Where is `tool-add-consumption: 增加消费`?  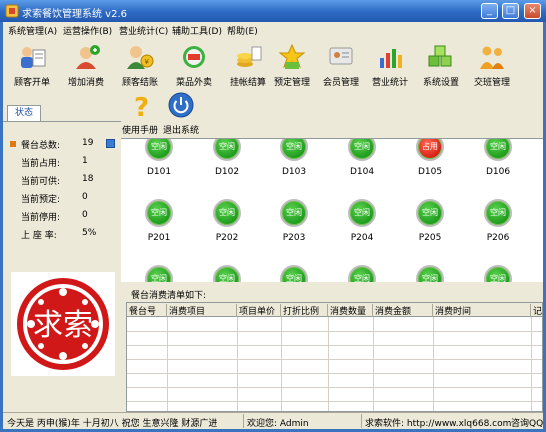 tool-add-consumption: 增加消费 is located at coordinates (86, 64).